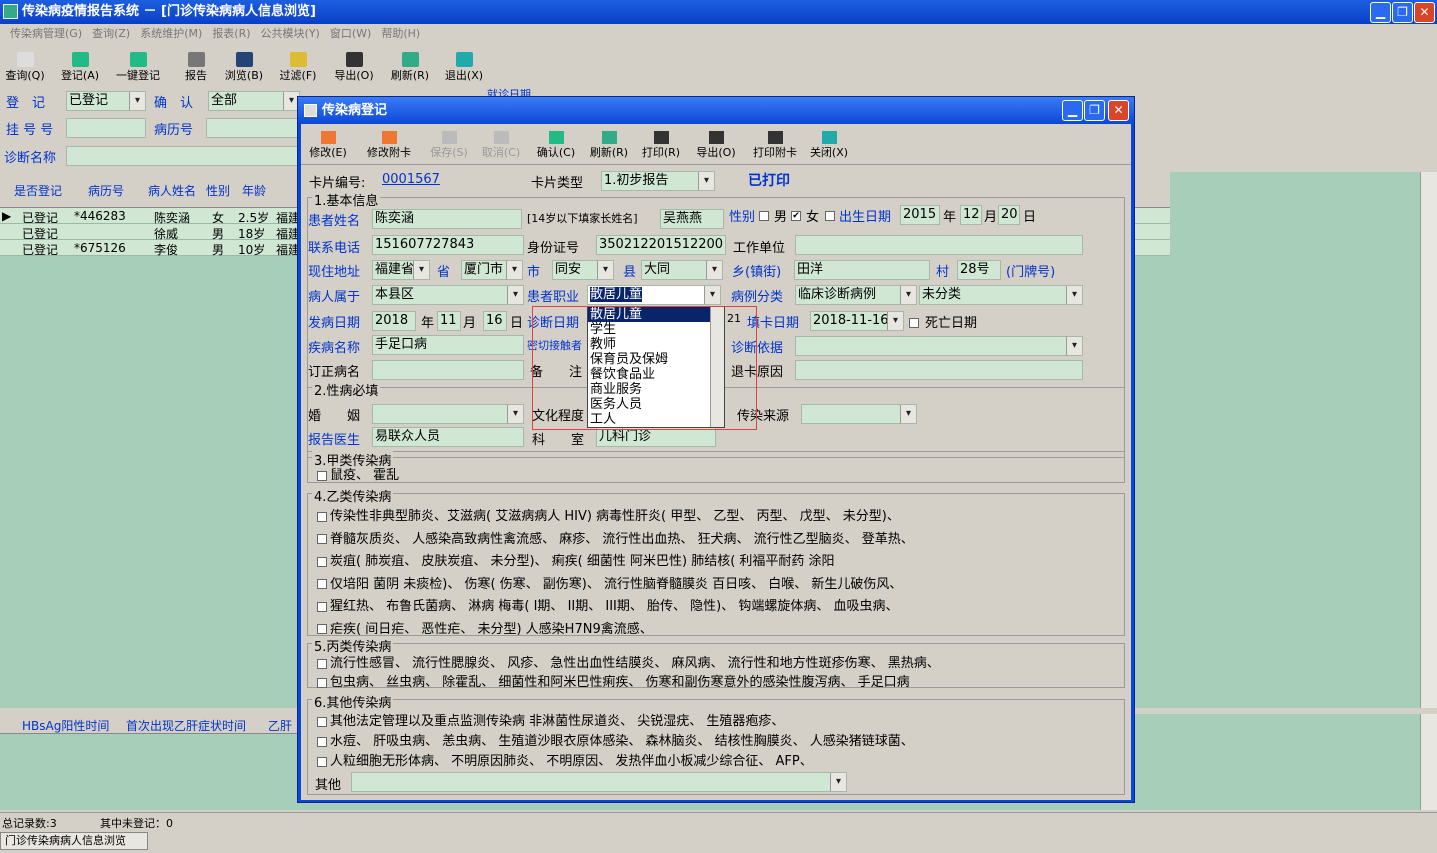 The height and width of the screenshot is (853, 1437). I want to click on case2-select: 未分类, so click(1001, 295).